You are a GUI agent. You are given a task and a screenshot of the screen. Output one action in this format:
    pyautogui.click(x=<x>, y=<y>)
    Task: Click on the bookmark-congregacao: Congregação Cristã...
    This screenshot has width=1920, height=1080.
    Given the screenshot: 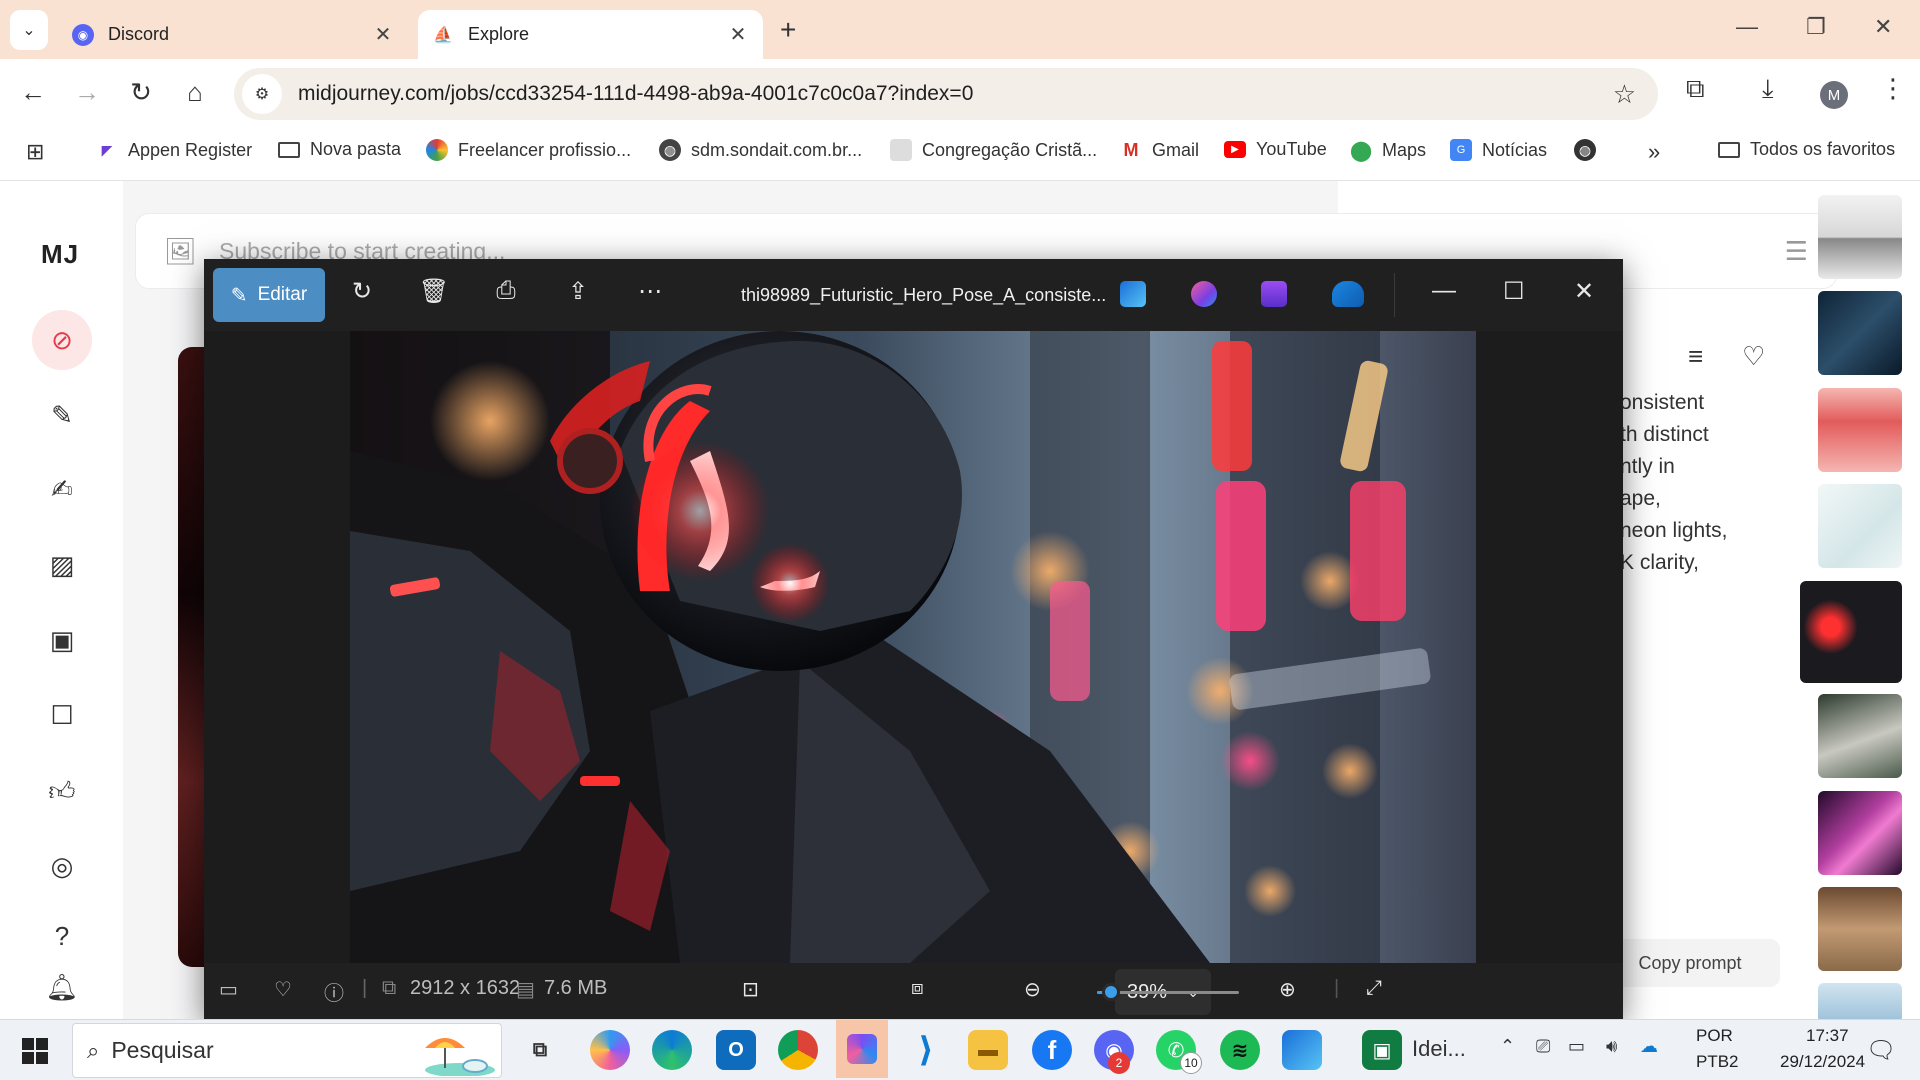 What is the action you would take?
    pyautogui.click(x=993, y=150)
    